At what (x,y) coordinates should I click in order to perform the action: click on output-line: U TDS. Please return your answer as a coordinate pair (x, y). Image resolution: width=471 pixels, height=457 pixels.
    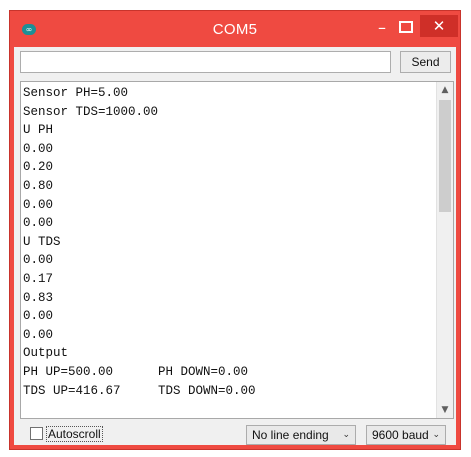
    Looking at the image, I should click on (42, 241).